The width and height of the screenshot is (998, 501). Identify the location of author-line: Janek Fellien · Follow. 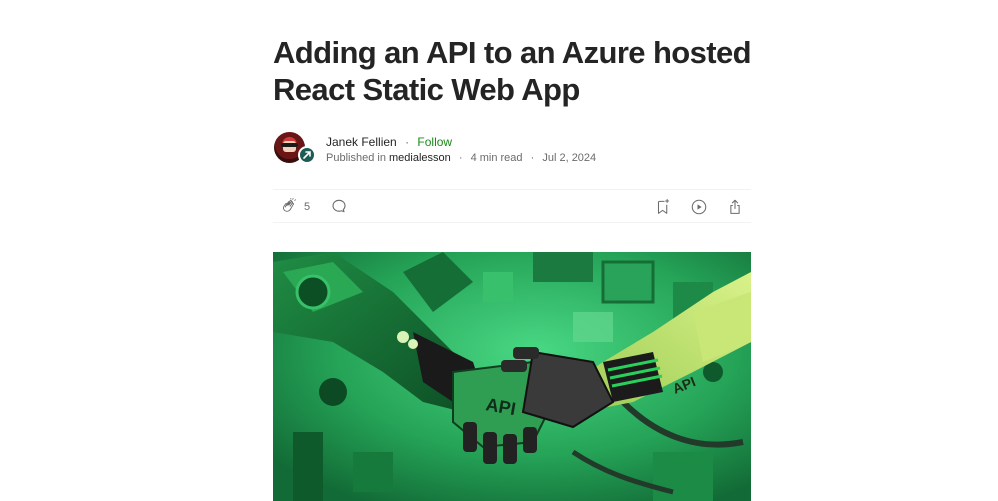
(389, 142).